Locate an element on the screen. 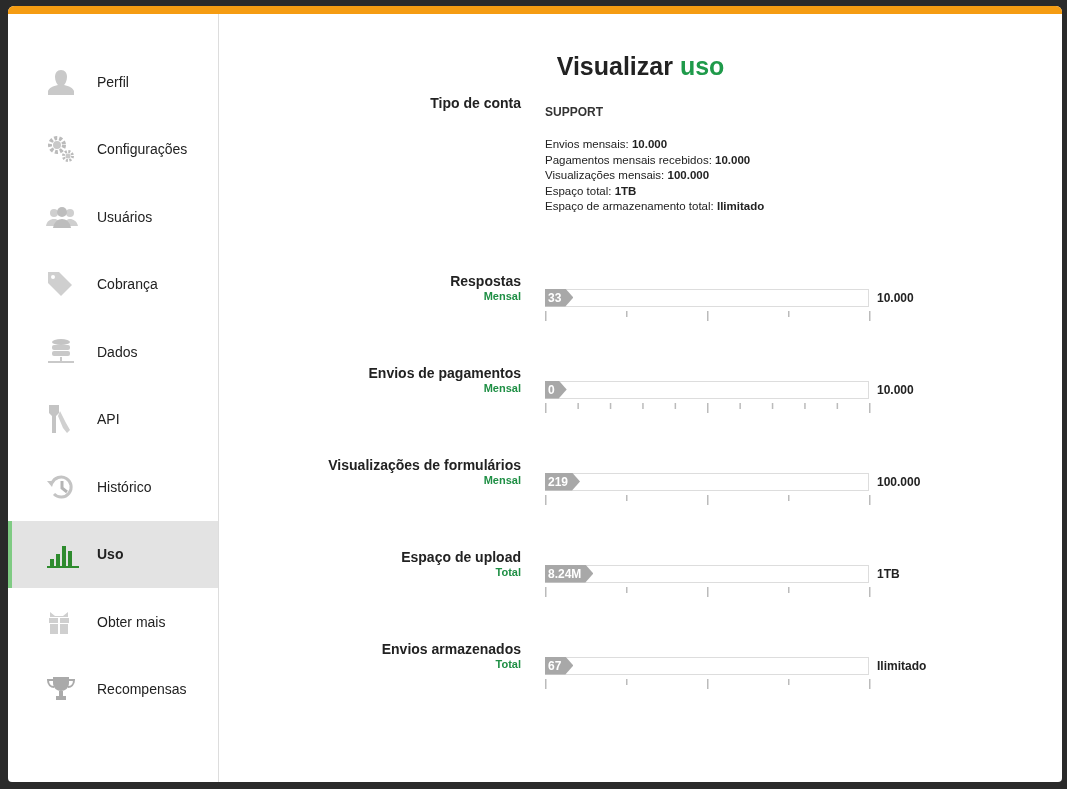 Image resolution: width=1067 pixels, height=789 pixels. plan-detail: Visualizações mensais: 100.000 is located at coordinates (628, 175).